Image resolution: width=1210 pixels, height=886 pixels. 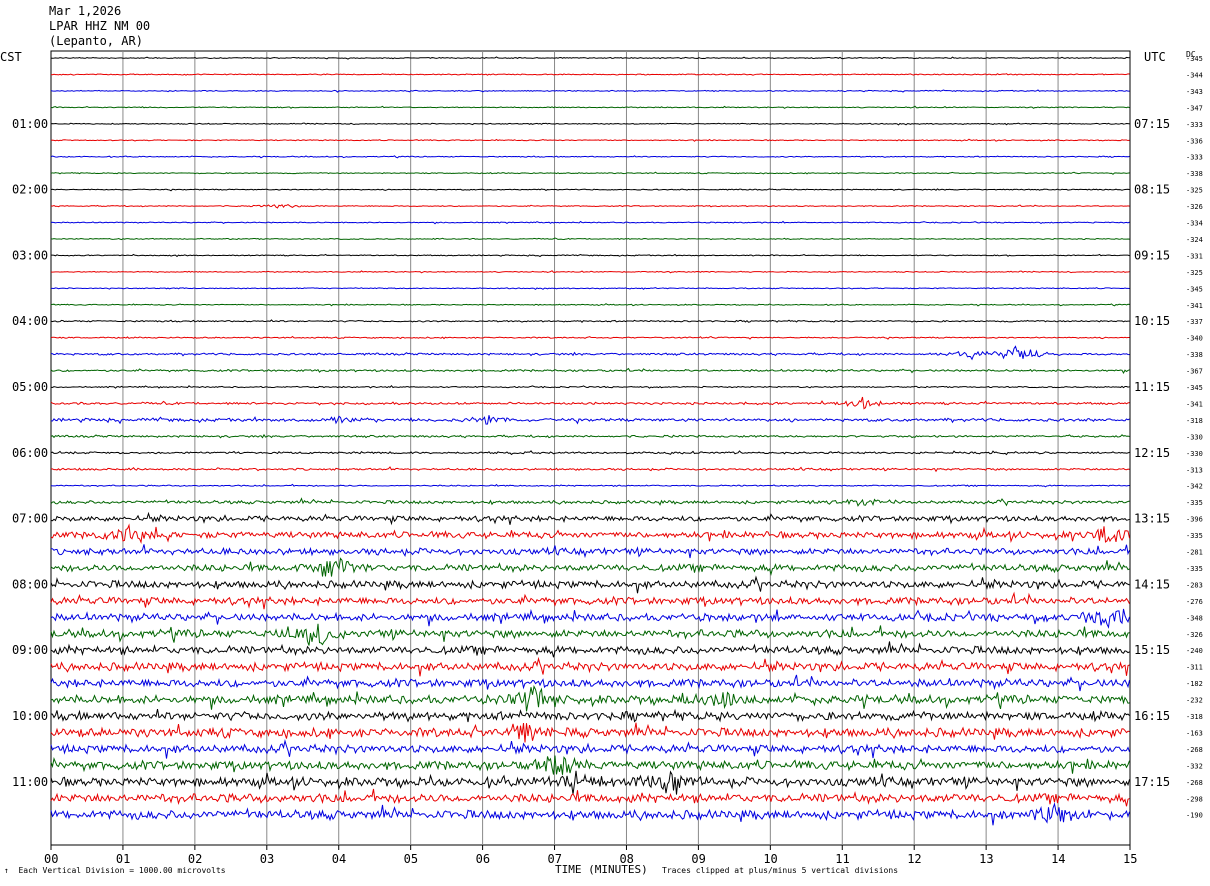 What do you see at coordinates (1194, 339) in the screenshot?
I see `dc-offset-label: -340` at bounding box center [1194, 339].